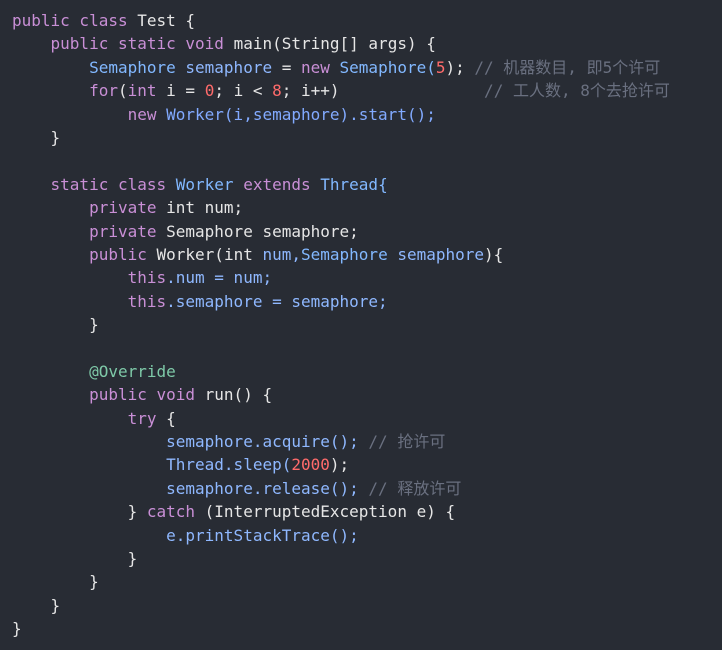 This screenshot has width=722, height=650. What do you see at coordinates (175, 512) in the screenshot?
I see `code-token: catch` at bounding box center [175, 512].